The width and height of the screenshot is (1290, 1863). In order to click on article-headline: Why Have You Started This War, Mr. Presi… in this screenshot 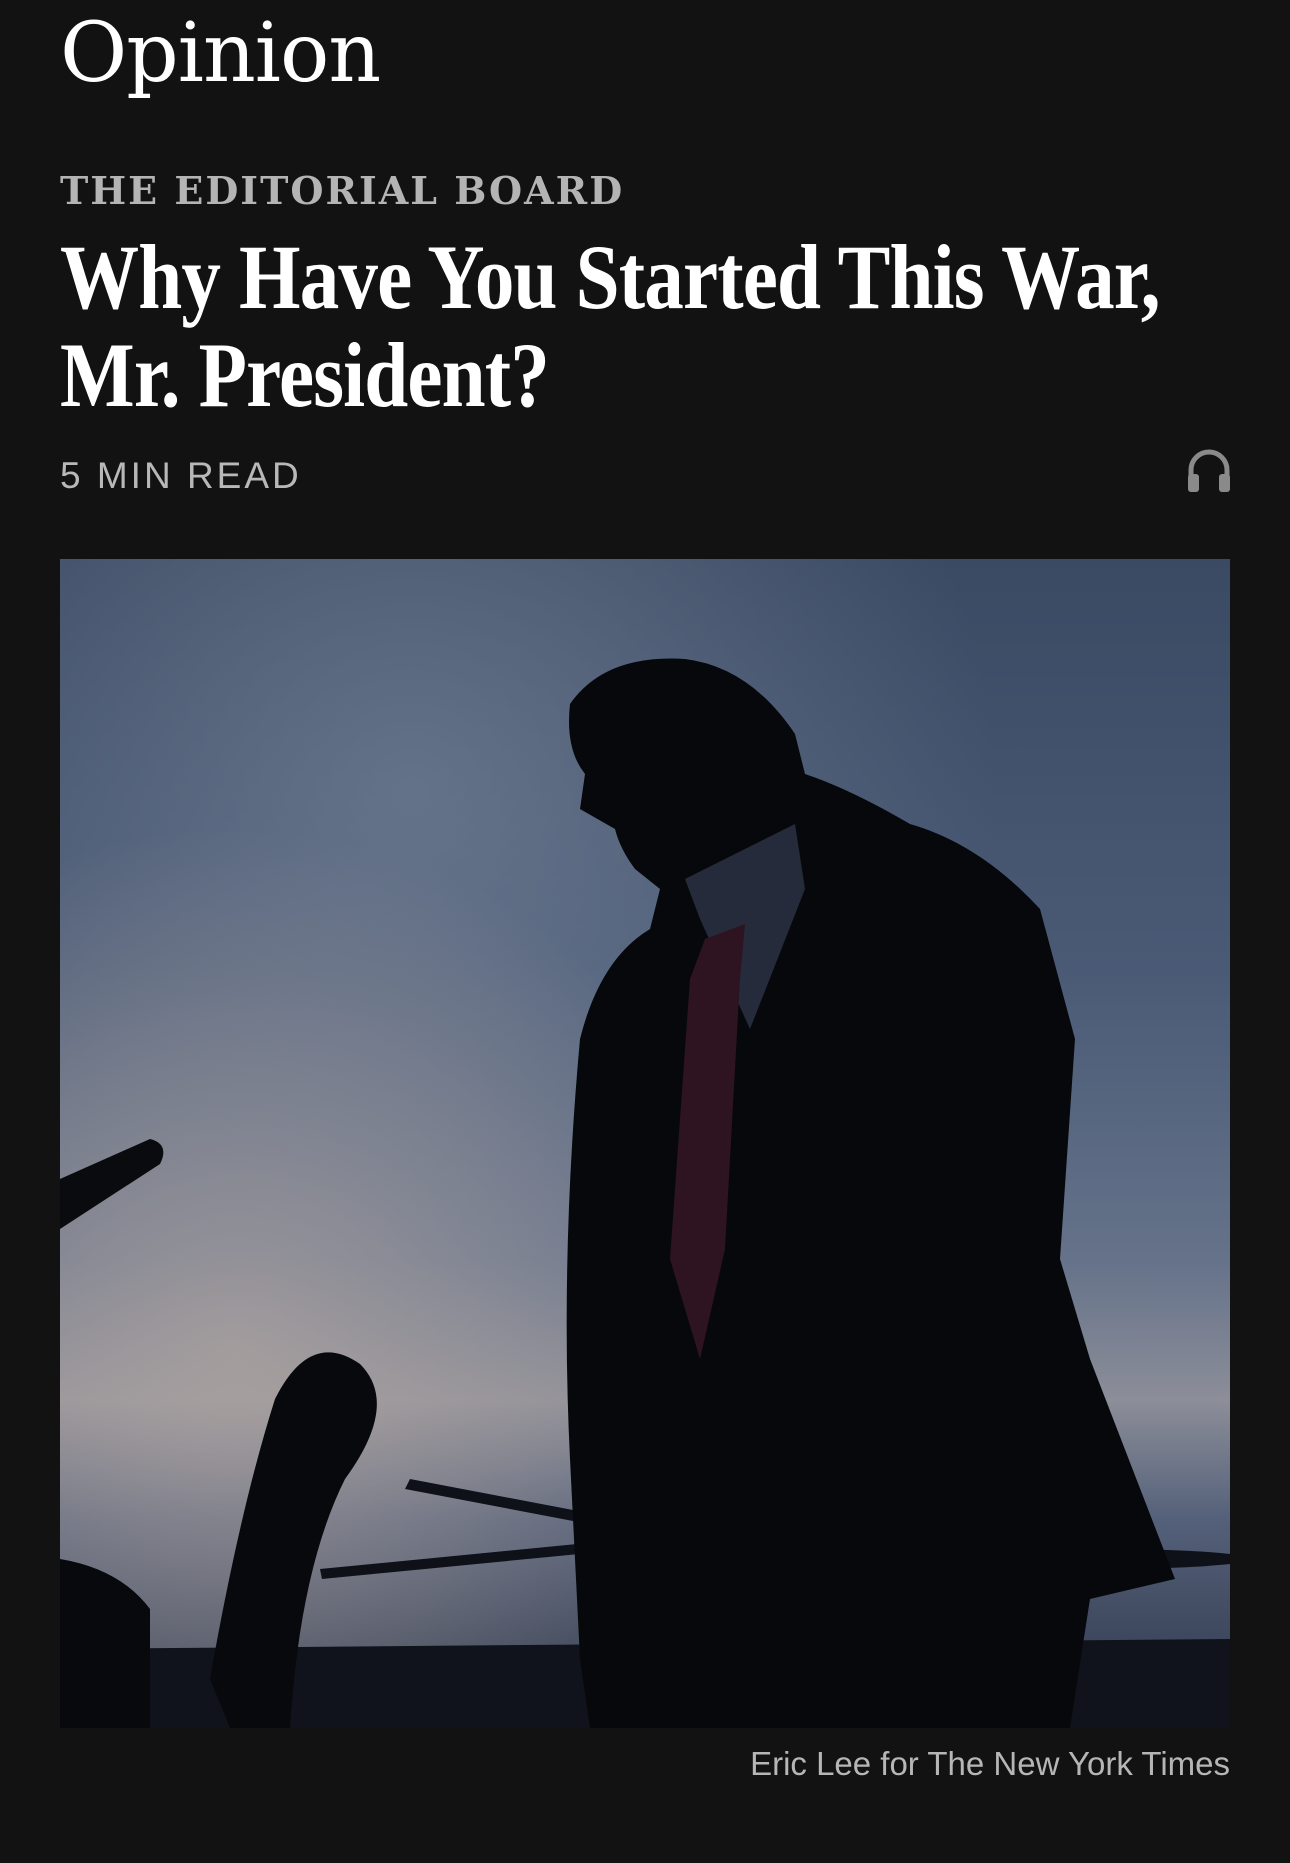, I will do `click(610, 326)`.